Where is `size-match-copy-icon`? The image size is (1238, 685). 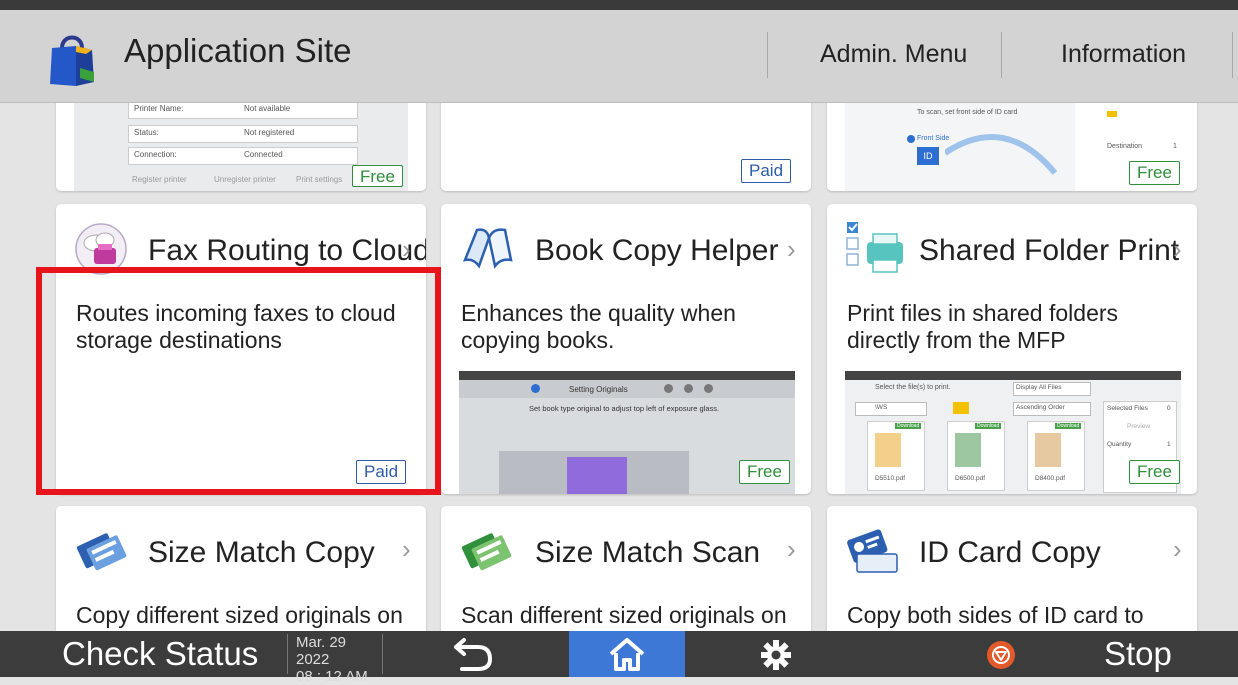 size-match-copy-icon is located at coordinates (101, 552).